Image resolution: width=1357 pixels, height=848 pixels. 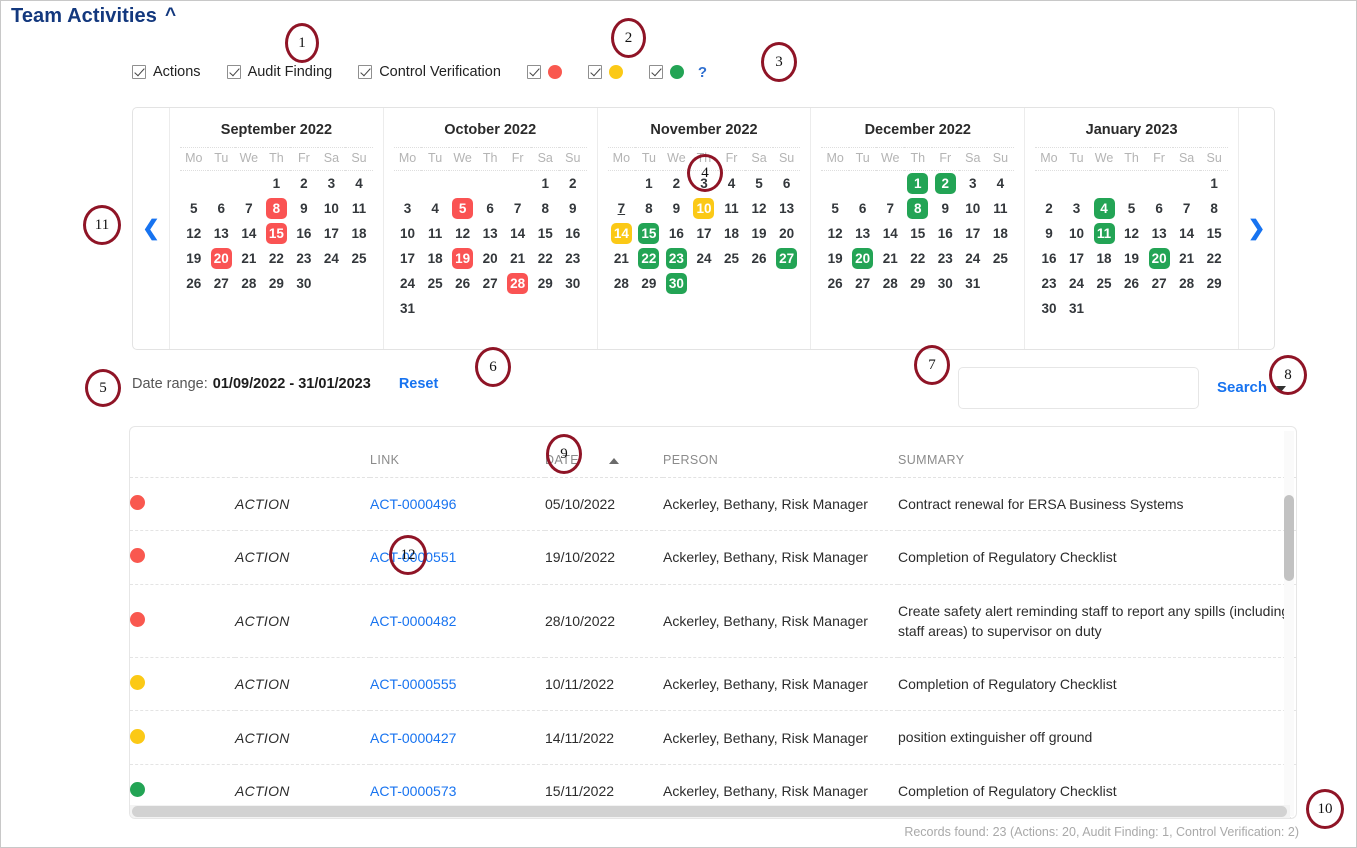 What do you see at coordinates (676, 183) in the screenshot?
I see `calendar-day: 2` at bounding box center [676, 183].